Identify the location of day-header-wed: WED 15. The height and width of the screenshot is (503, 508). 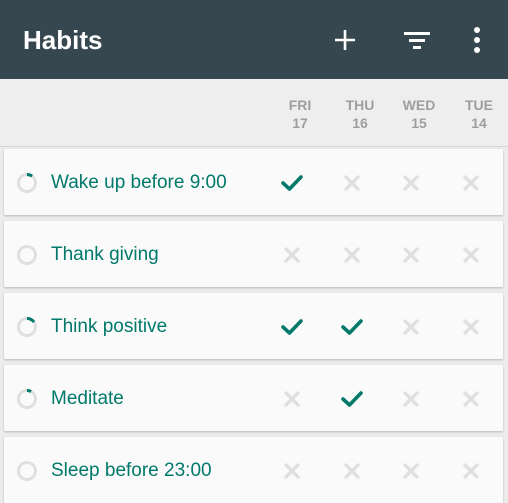
(419, 114).